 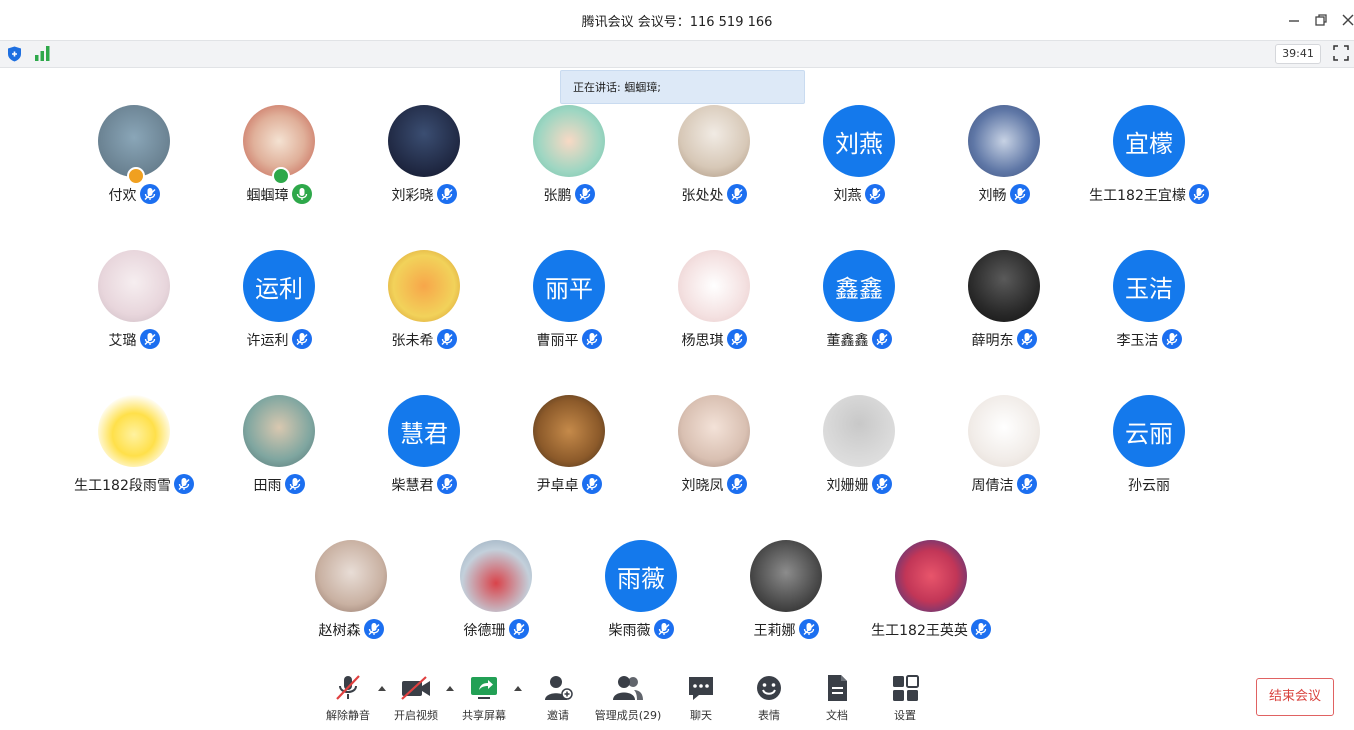 I want to click on participant-name: 生工182王宜檬, so click(x=1137, y=196).